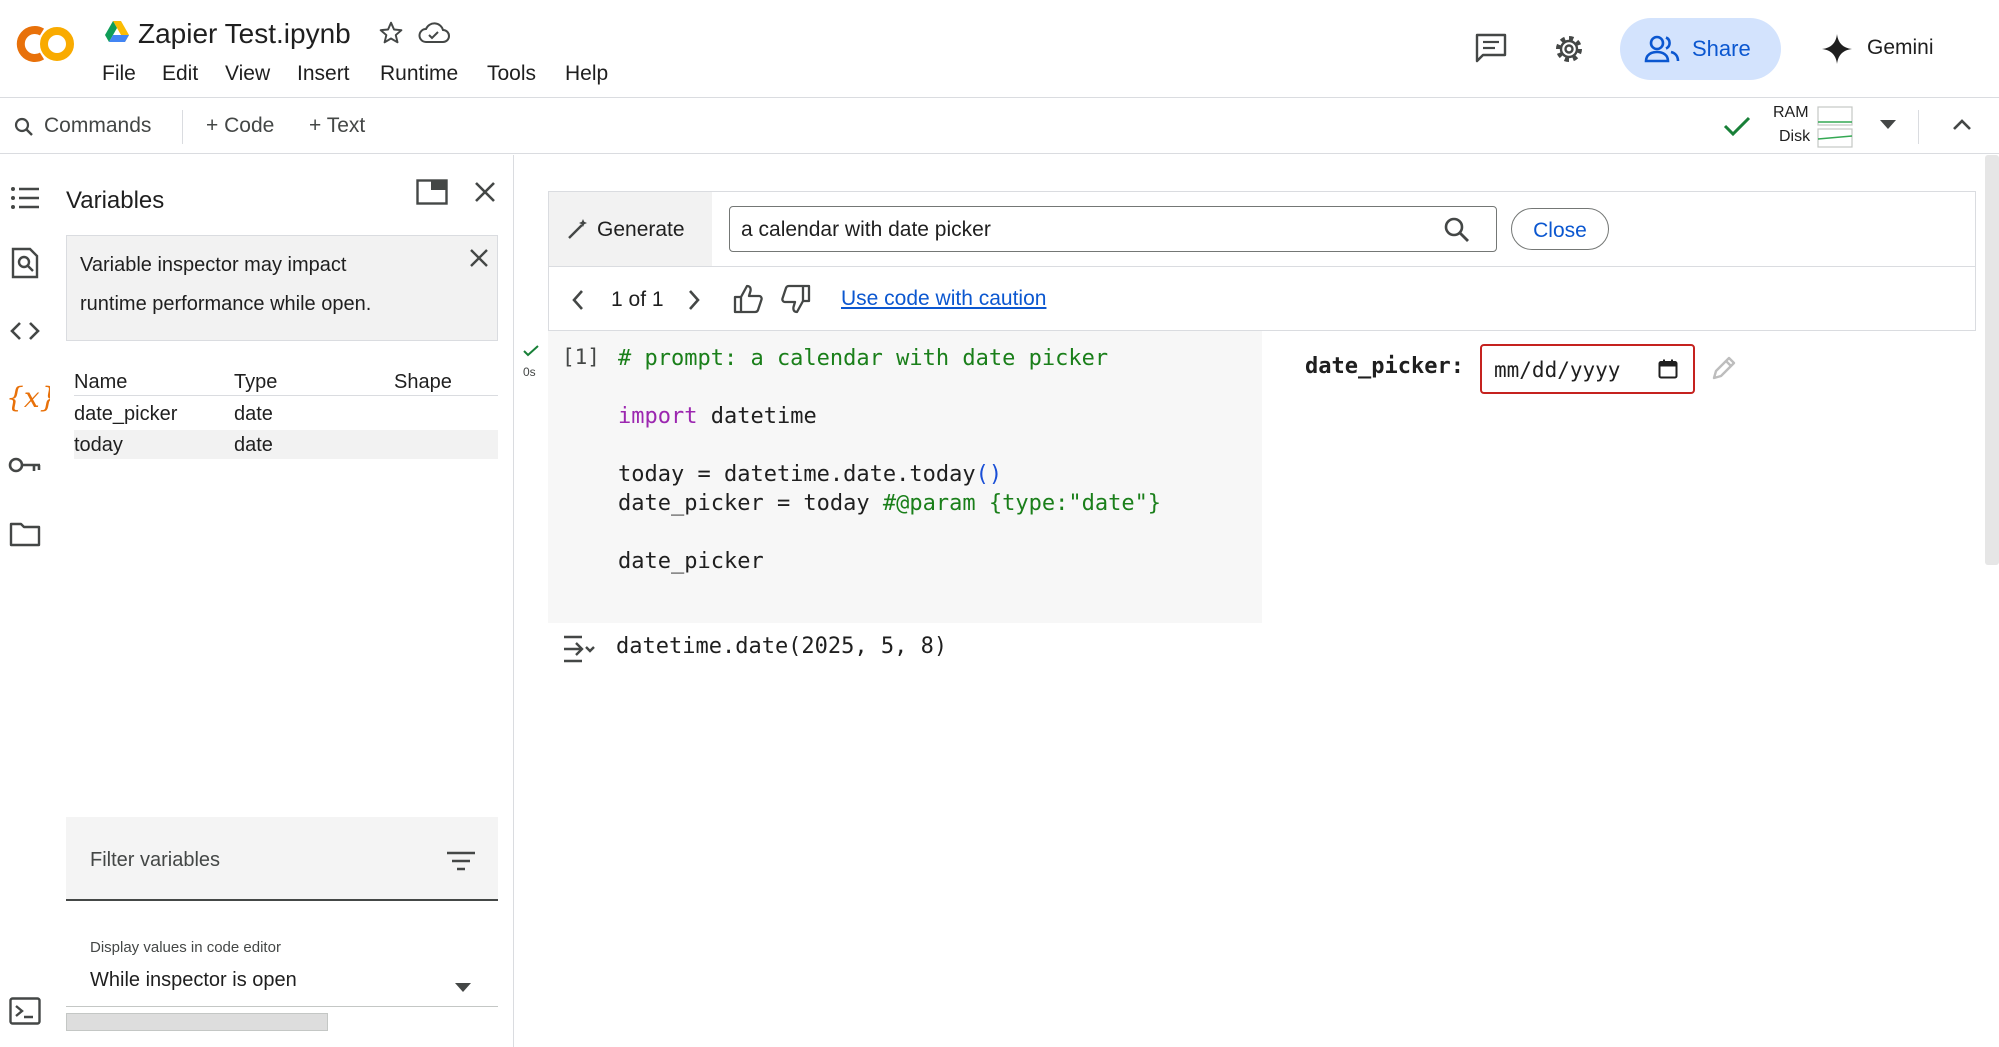  Describe the element at coordinates (185, 947) in the screenshot. I see `display-values-label: Display values in code editor` at that location.